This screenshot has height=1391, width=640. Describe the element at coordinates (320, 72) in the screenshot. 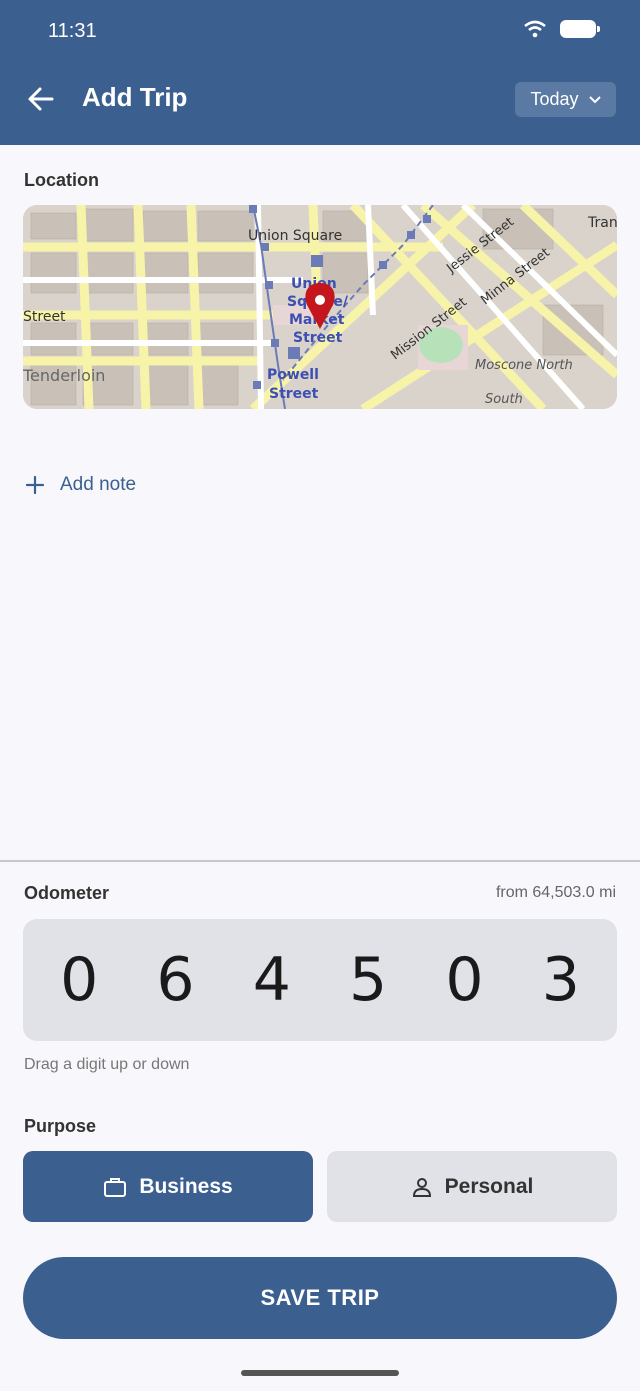

I see `app-bar: 11:31 Add Trip Today` at that location.